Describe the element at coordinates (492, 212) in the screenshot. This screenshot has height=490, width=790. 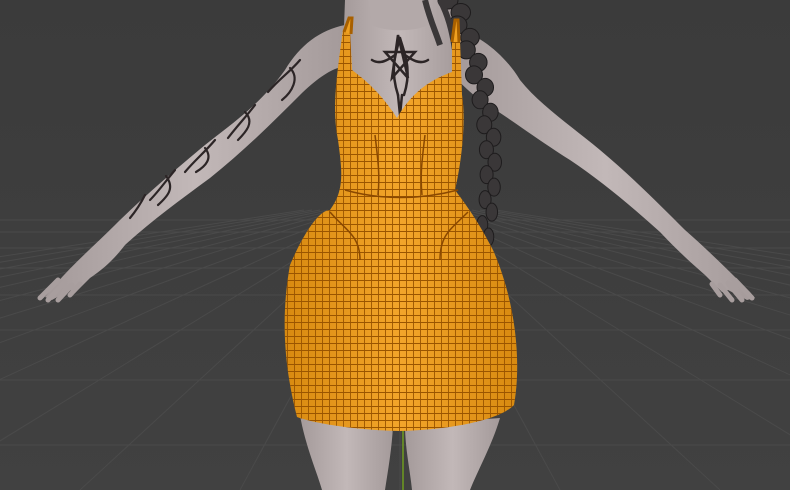
I see `braid-segment` at that location.